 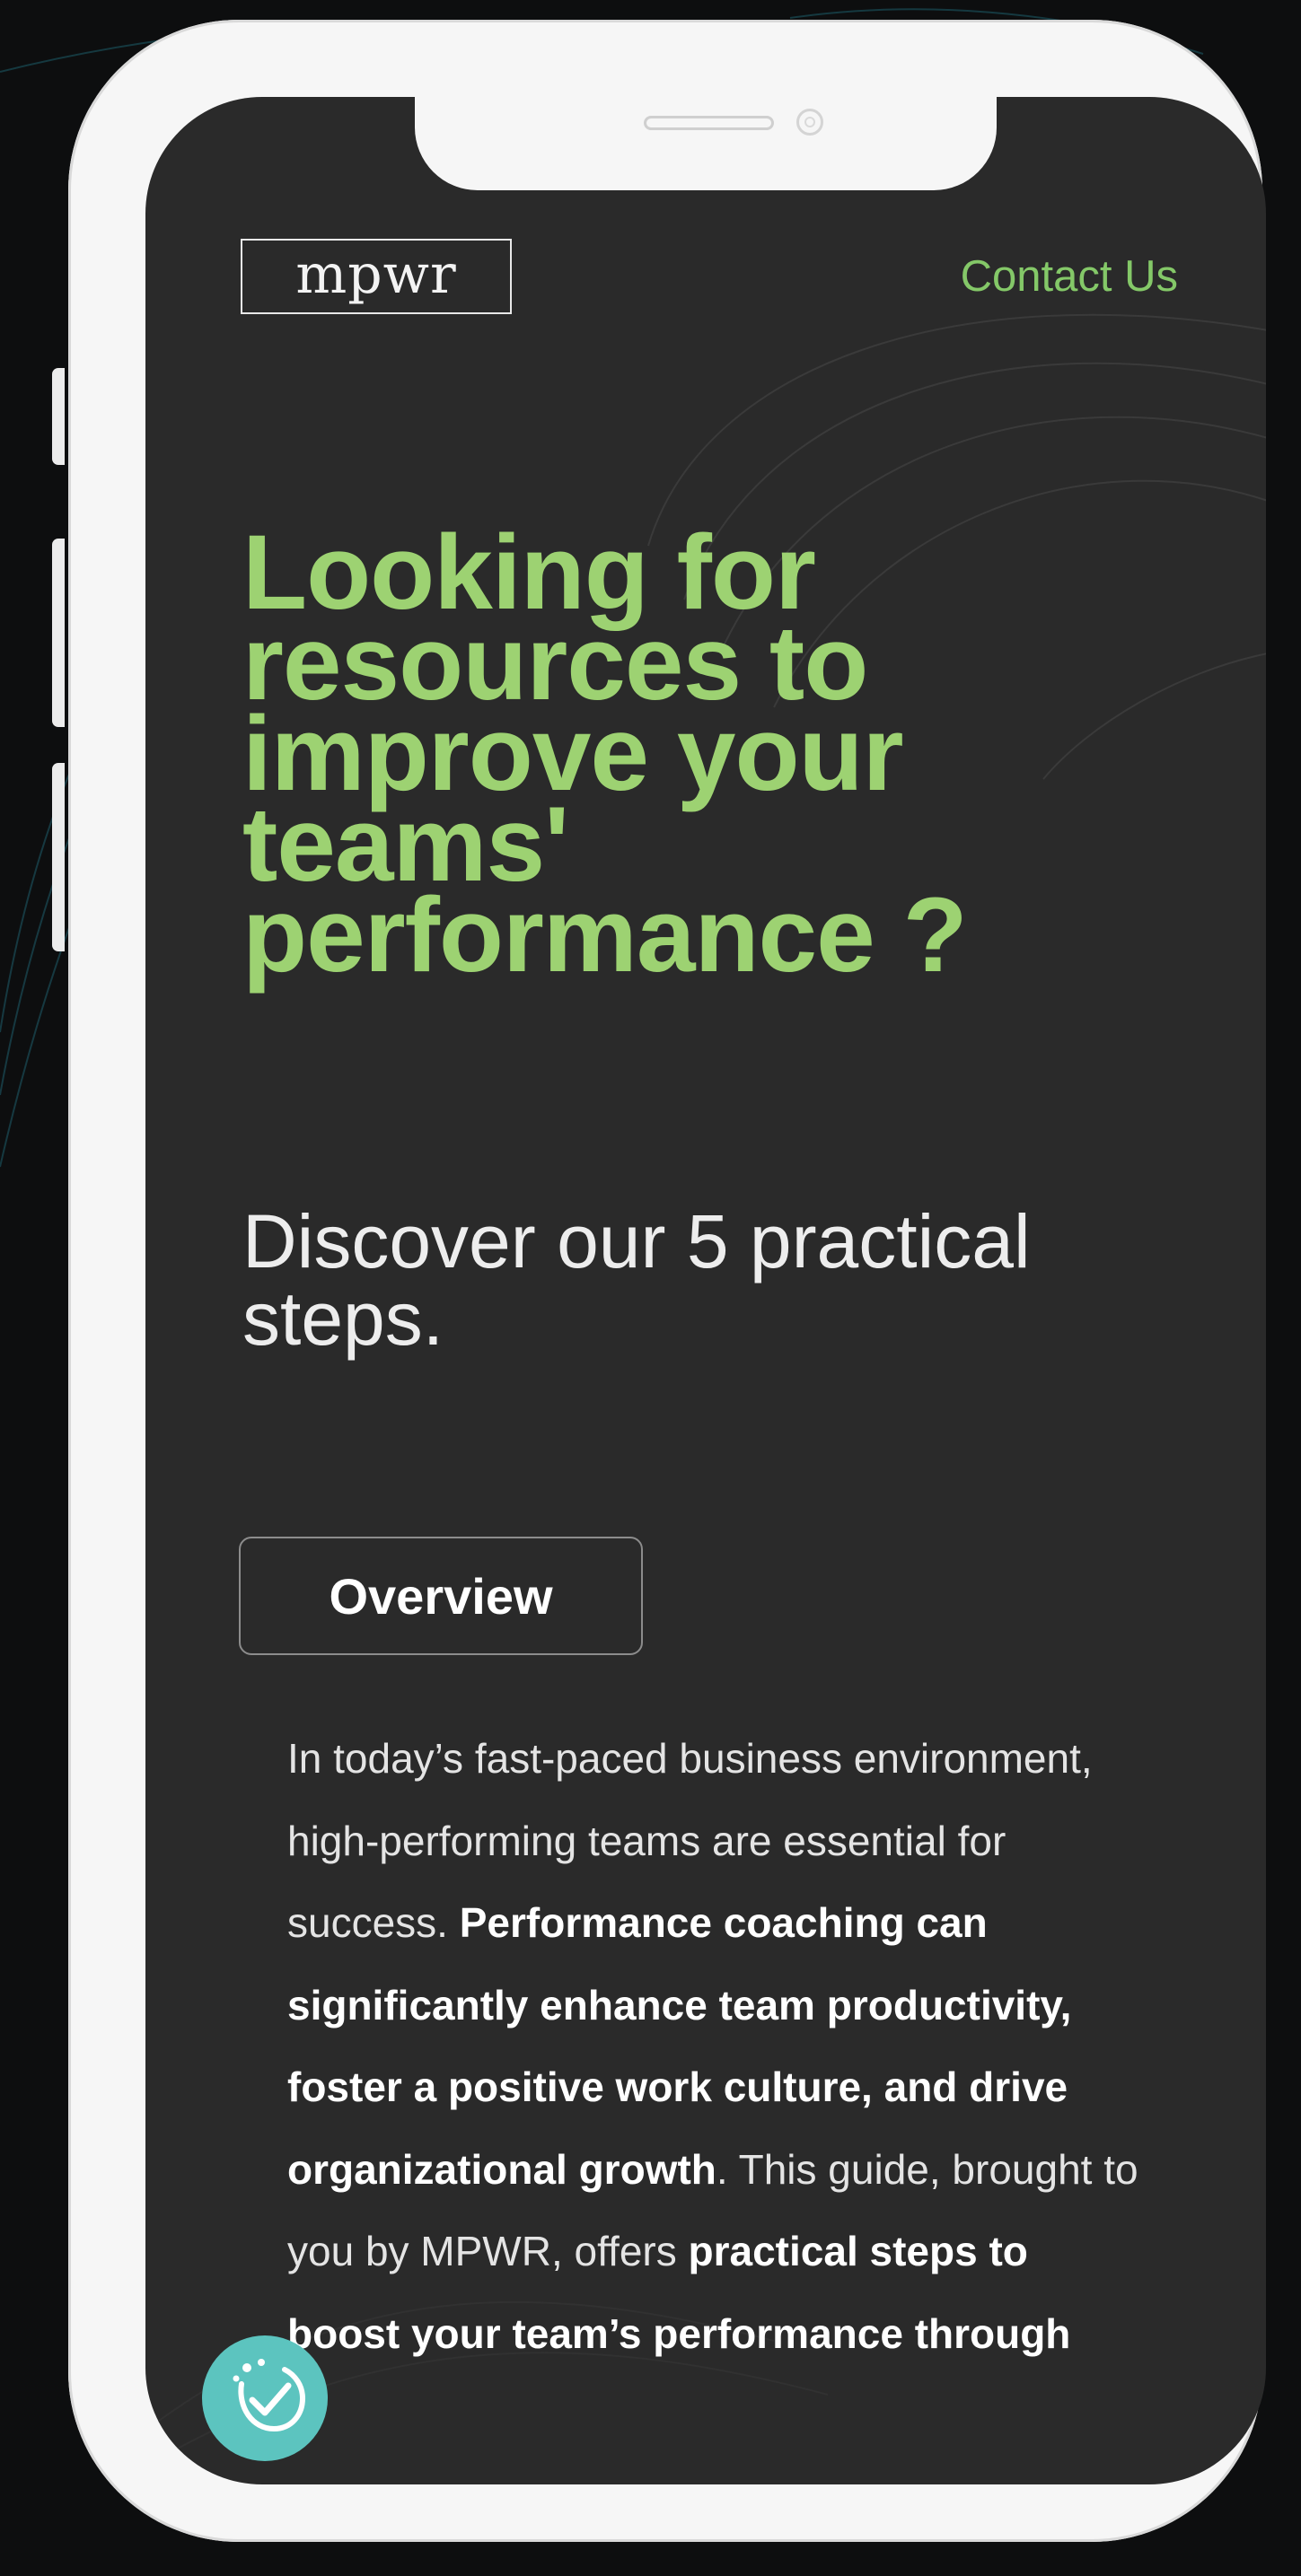 I want to click on phone-side-button-mute, so click(x=58, y=416).